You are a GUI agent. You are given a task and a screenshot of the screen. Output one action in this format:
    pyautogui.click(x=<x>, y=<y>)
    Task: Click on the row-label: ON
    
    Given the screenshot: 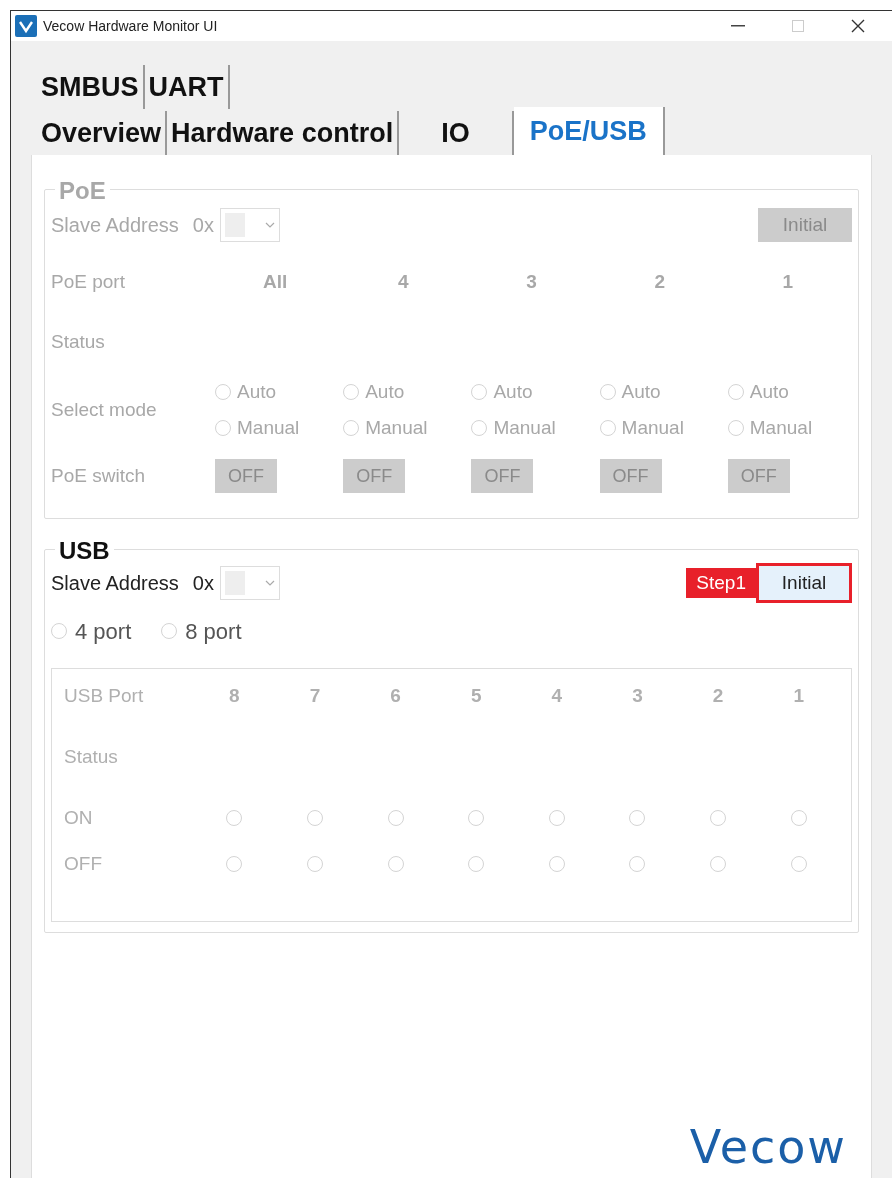 What is the action you would take?
    pyautogui.click(x=79, y=817)
    